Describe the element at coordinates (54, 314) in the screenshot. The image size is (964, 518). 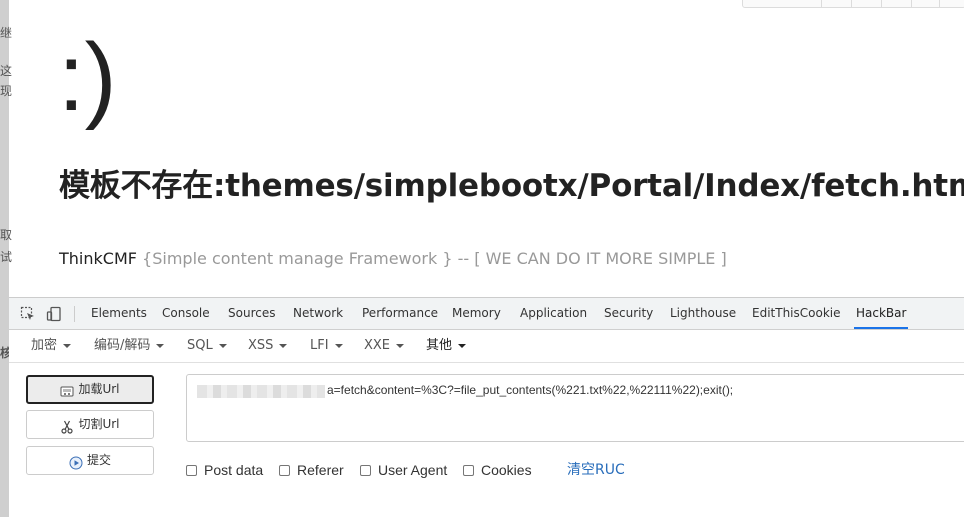
I see `device-toolbar-icon` at that location.